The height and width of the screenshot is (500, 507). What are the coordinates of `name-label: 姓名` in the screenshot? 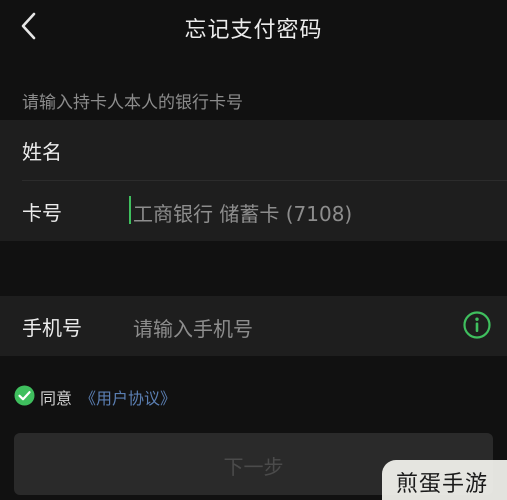 It's located at (42, 152).